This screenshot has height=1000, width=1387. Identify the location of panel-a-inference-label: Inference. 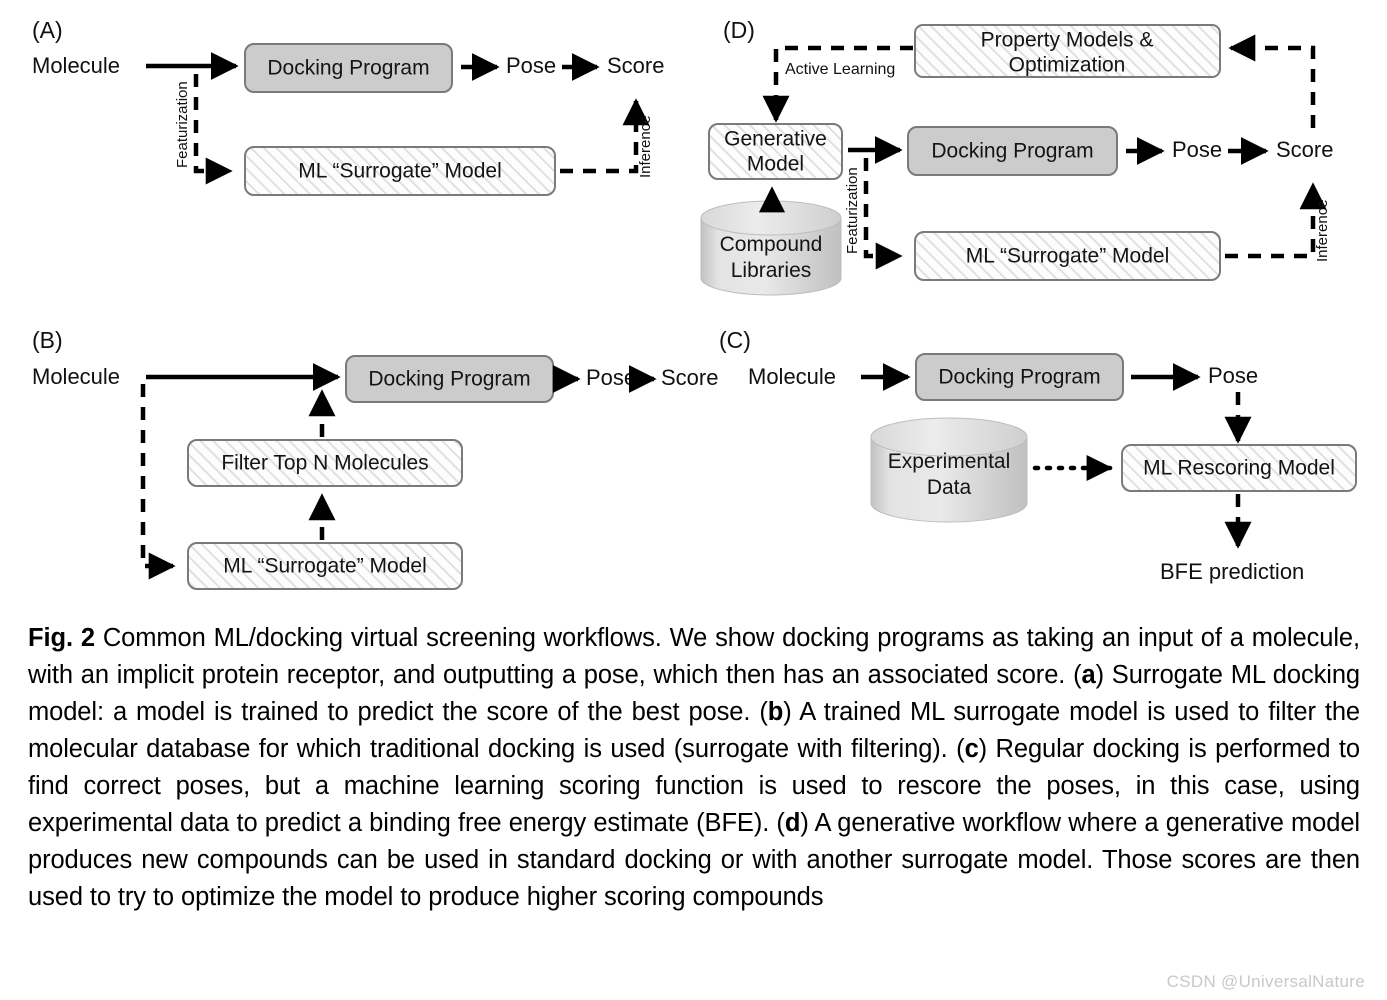
(645, 146).